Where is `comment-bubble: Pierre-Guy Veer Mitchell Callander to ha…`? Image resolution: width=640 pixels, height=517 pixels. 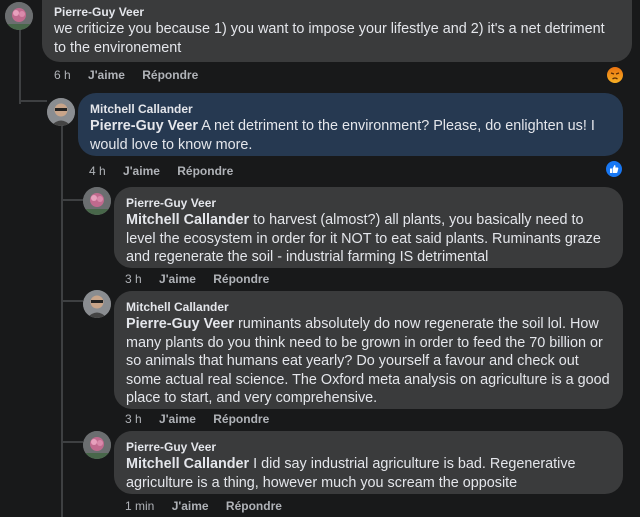 comment-bubble: Pierre-Guy Veer Mitchell Callander to ha… is located at coordinates (368, 227).